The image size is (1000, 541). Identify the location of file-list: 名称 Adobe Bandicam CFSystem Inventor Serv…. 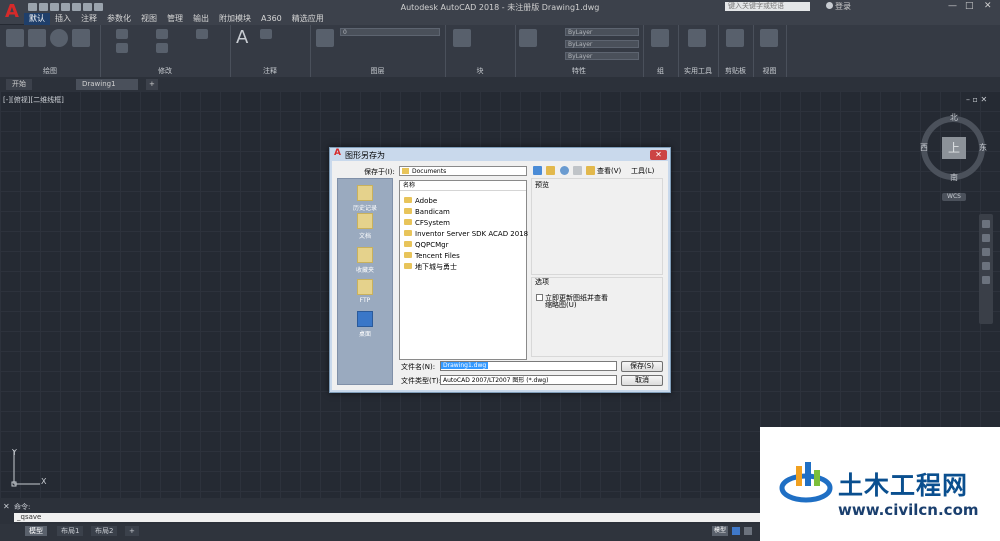
(463, 270).